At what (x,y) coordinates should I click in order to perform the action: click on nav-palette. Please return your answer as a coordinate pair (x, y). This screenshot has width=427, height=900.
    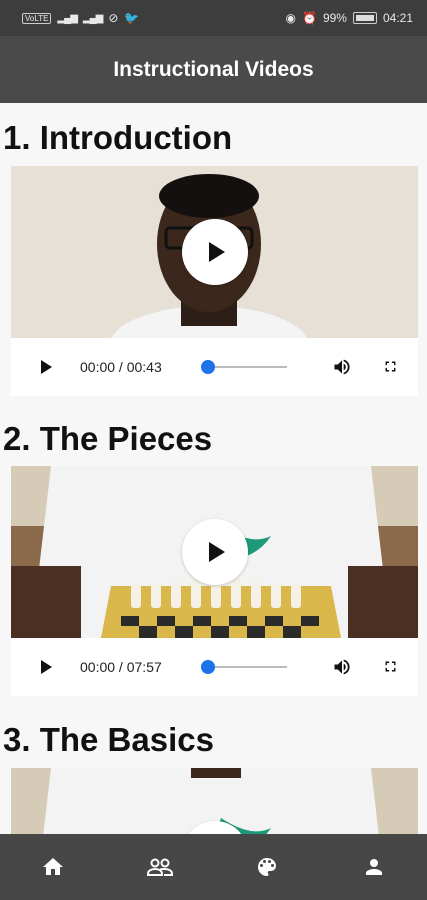
    Looking at the image, I should click on (267, 867).